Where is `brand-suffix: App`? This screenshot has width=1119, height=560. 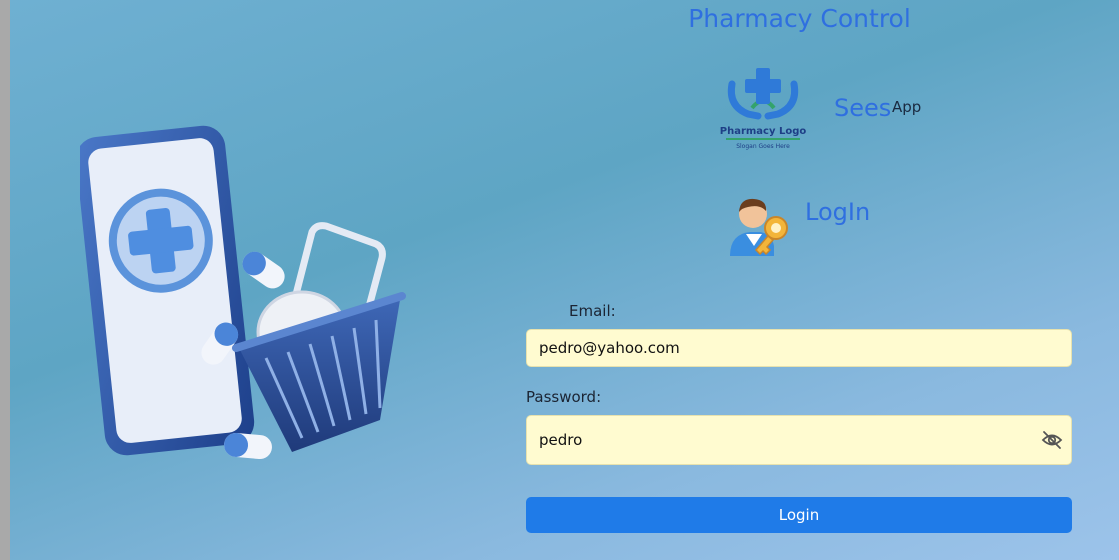
brand-suffix: App is located at coordinates (907, 107).